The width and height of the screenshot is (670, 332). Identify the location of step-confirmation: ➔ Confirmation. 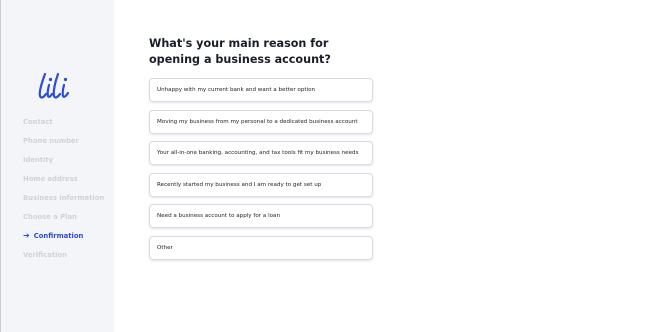
(63, 235).